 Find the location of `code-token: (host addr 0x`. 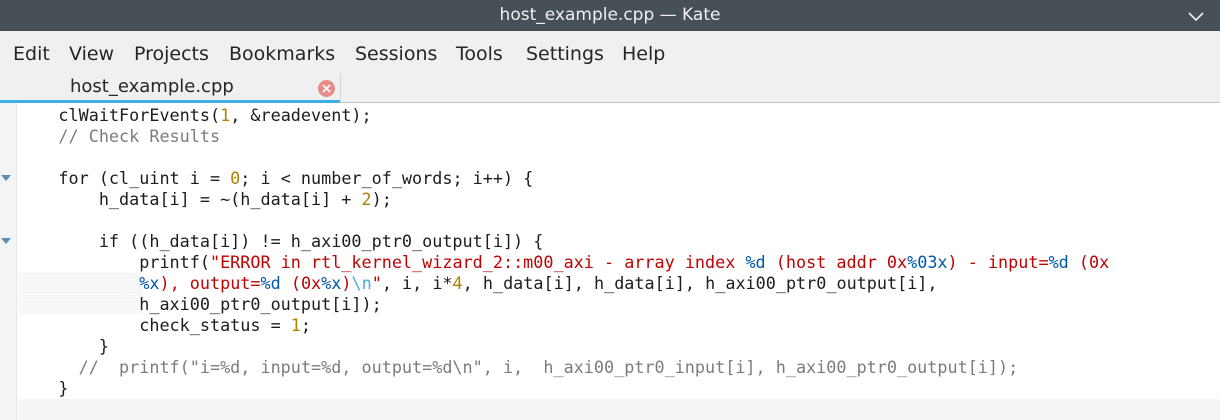

code-token: (host addr 0x is located at coordinates (836, 262).